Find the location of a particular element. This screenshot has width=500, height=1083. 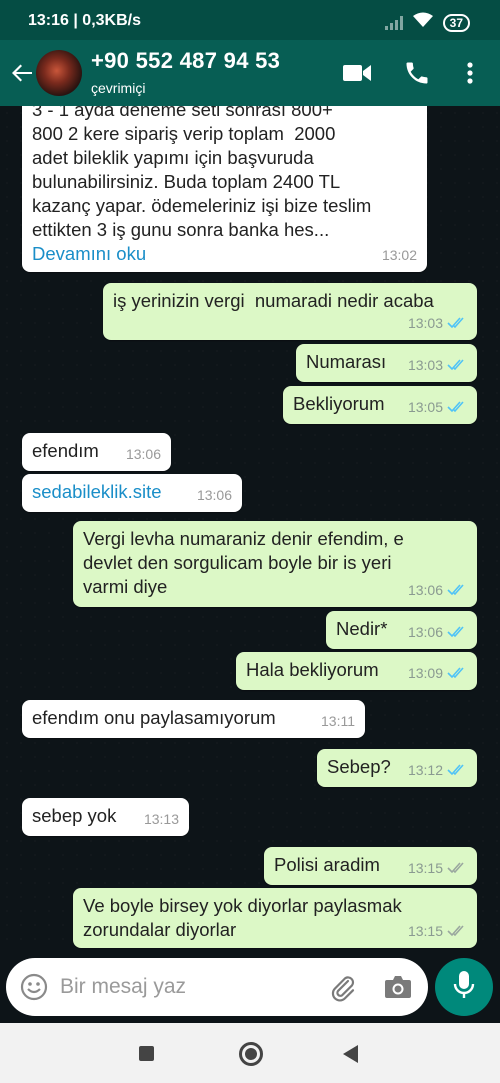

message-time: 13:02 is located at coordinates (399, 255).